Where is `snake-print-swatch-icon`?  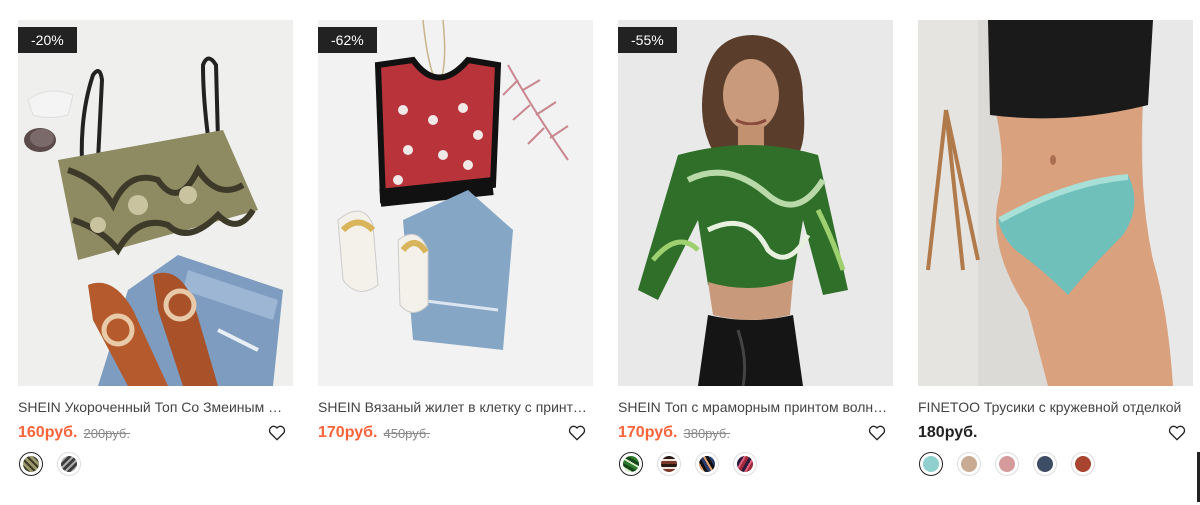 snake-print-swatch-icon is located at coordinates (31, 464).